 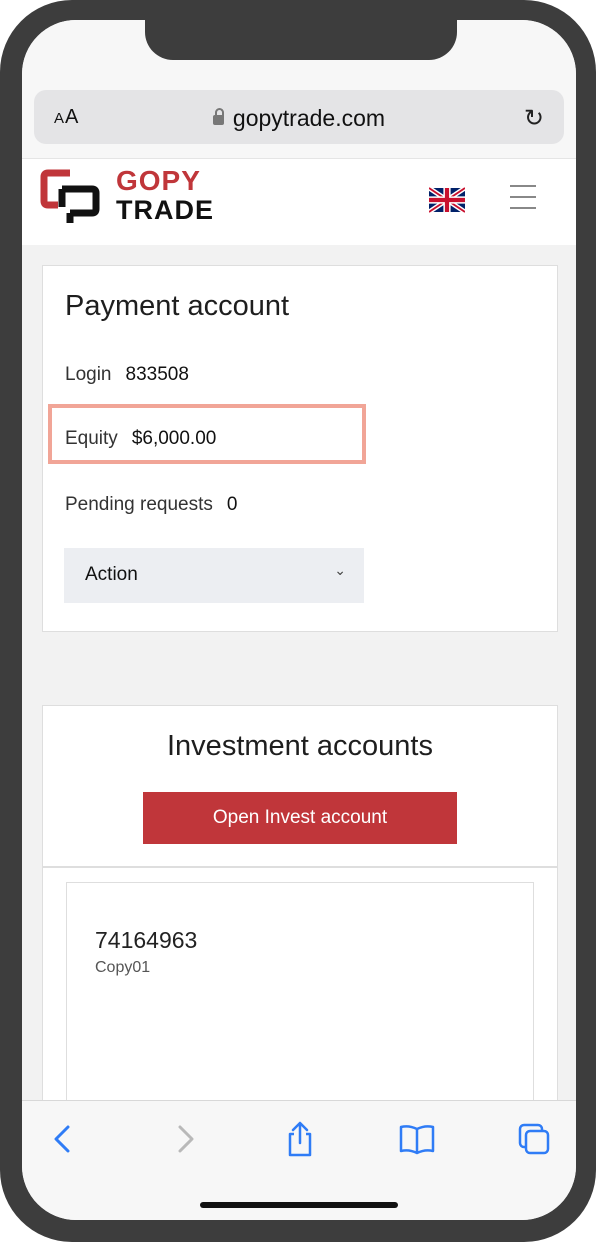 What do you see at coordinates (299, 202) in the screenshot?
I see `site-header: GOPY TRADE` at bounding box center [299, 202].